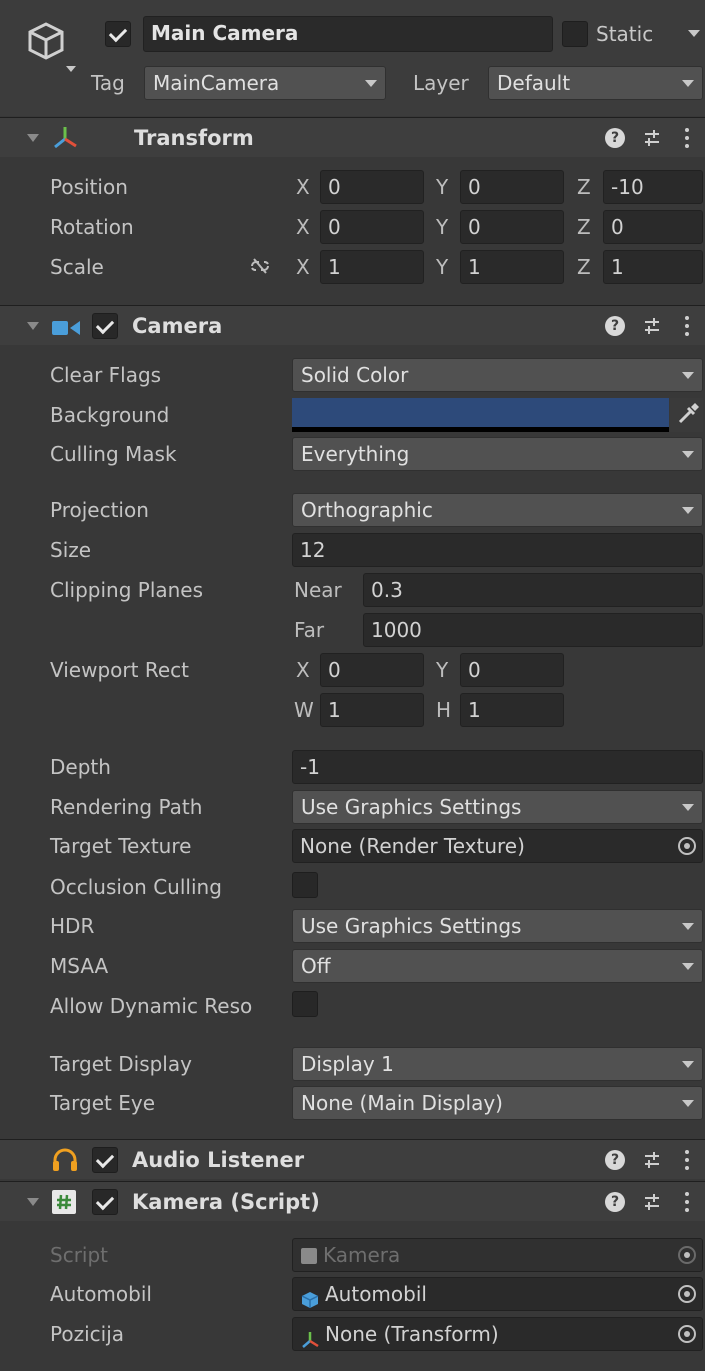 The width and height of the screenshot is (705, 1371). I want to click on background-color-field, so click(480, 415).